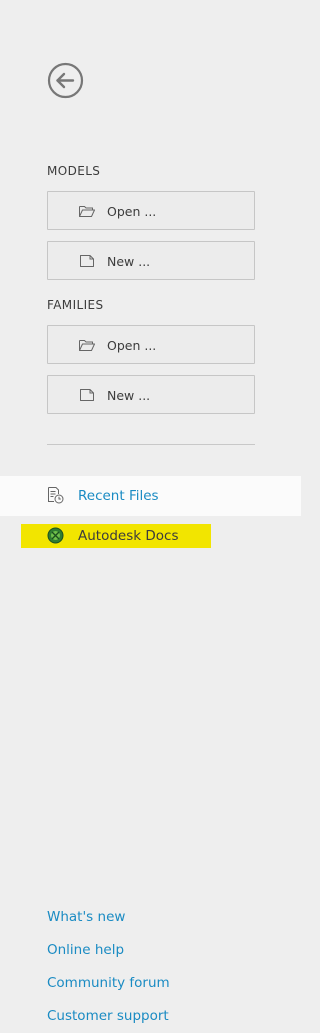  I want to click on back-arrow-circle-icon, so click(65, 80).